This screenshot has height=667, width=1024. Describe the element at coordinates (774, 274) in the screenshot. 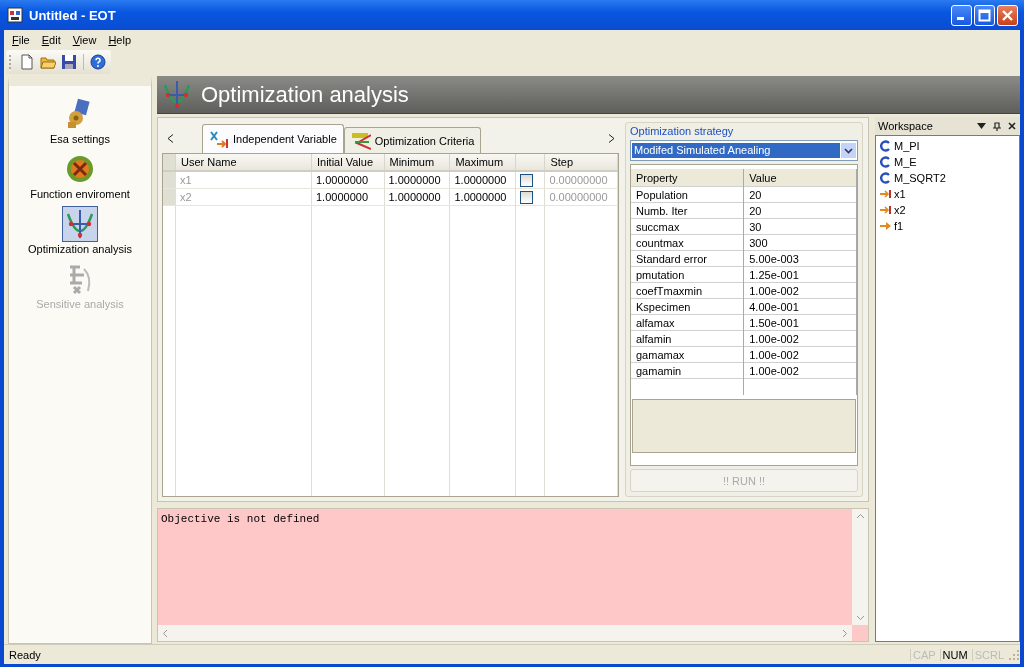

I see `property-value: 1.25e-001` at that location.